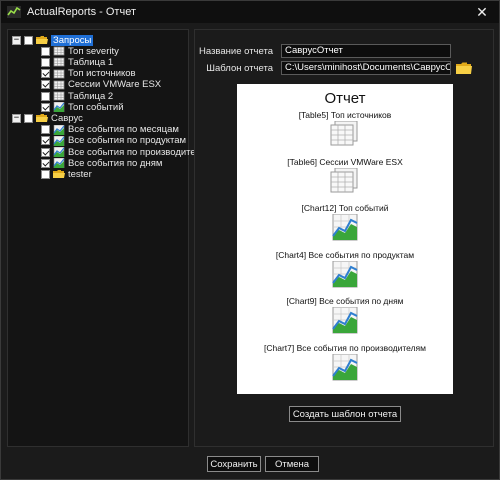 This screenshot has width=500, height=480. Describe the element at coordinates (115, 163) in the screenshot. I see `tree-item-label: Все события по дням` at that location.